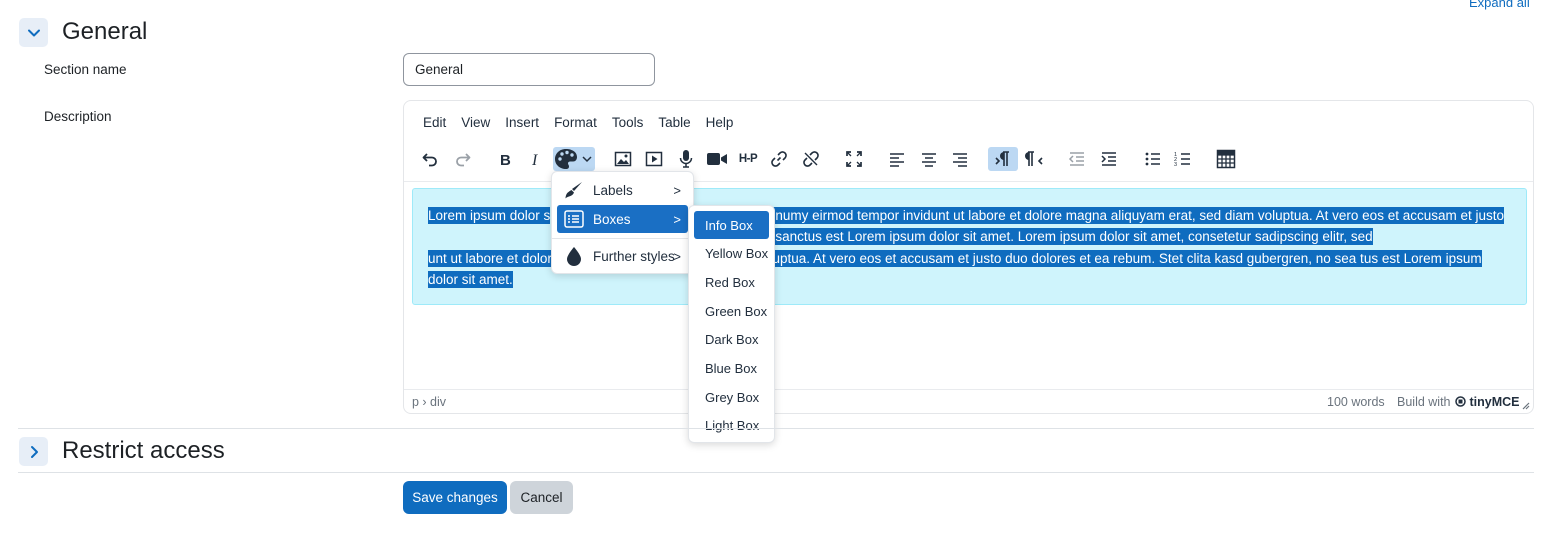 The image size is (1568, 551). What do you see at coordinates (720, 122) in the screenshot?
I see `menu-help: Help` at bounding box center [720, 122].